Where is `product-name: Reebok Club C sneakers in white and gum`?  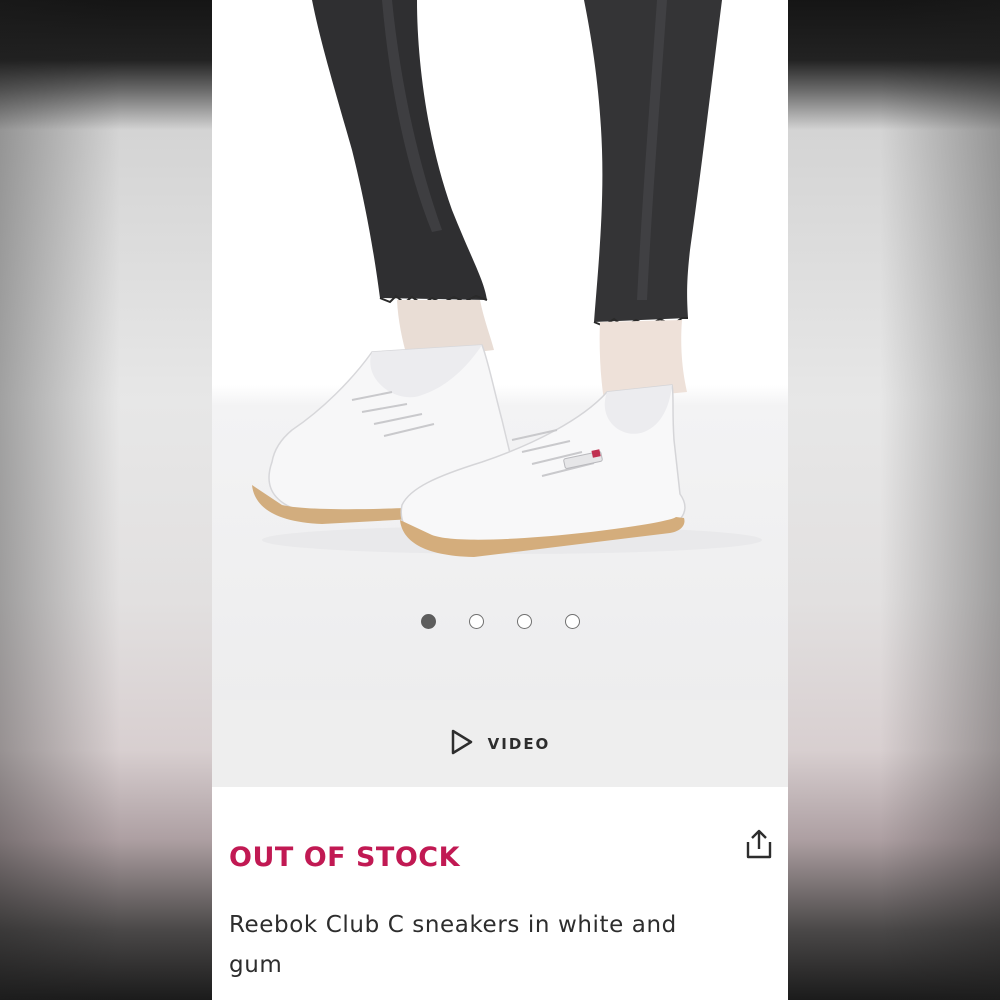
product-name: Reebok Club C sneakers in white and gum is located at coordinates (453, 945).